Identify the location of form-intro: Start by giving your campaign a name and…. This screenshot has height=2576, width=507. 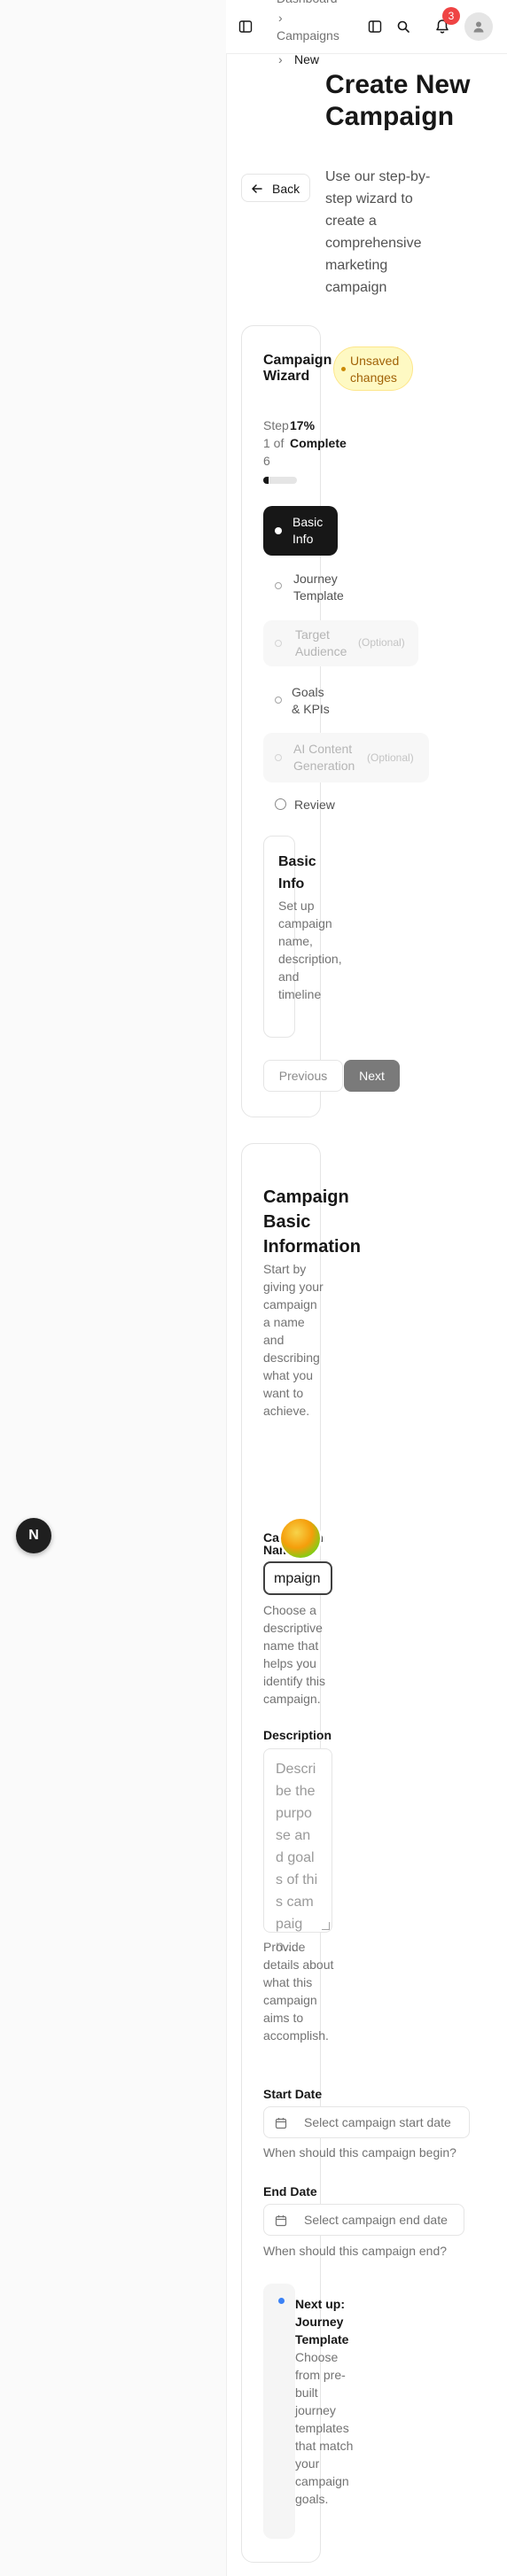
(293, 1340).